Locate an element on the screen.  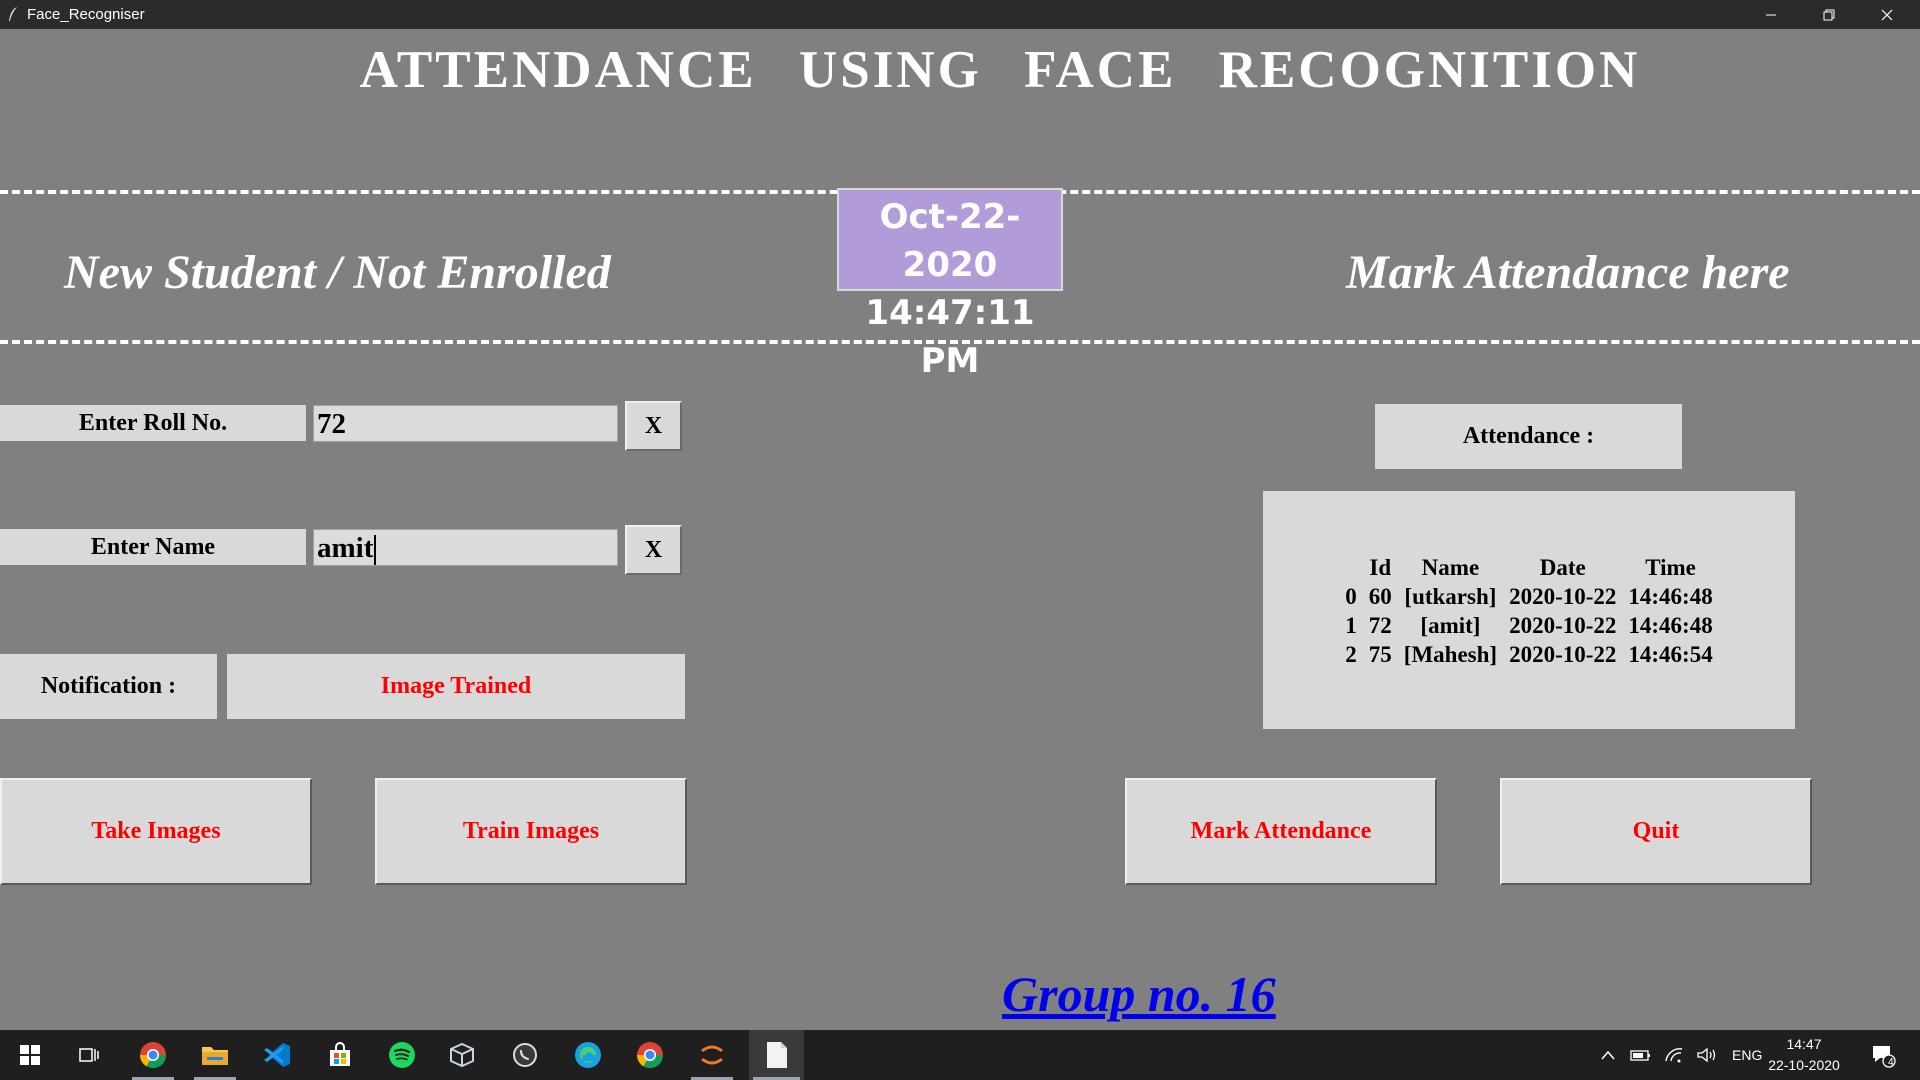
taskbar-spotify is located at coordinates (402, 1055).